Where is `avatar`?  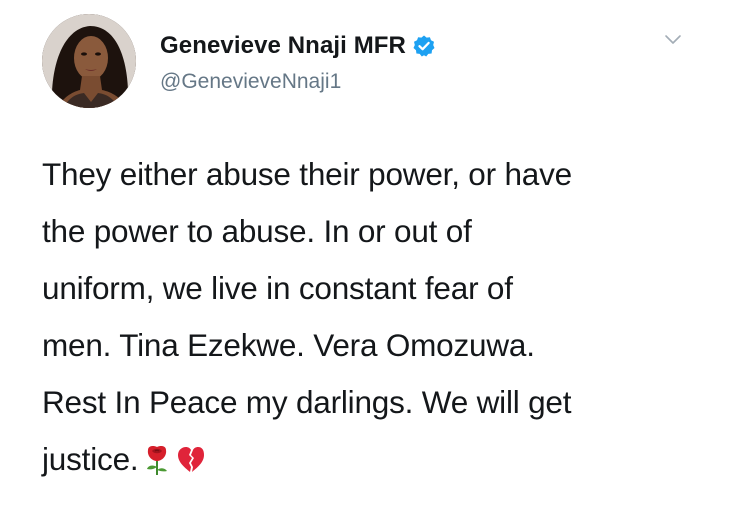 avatar is located at coordinates (89, 61).